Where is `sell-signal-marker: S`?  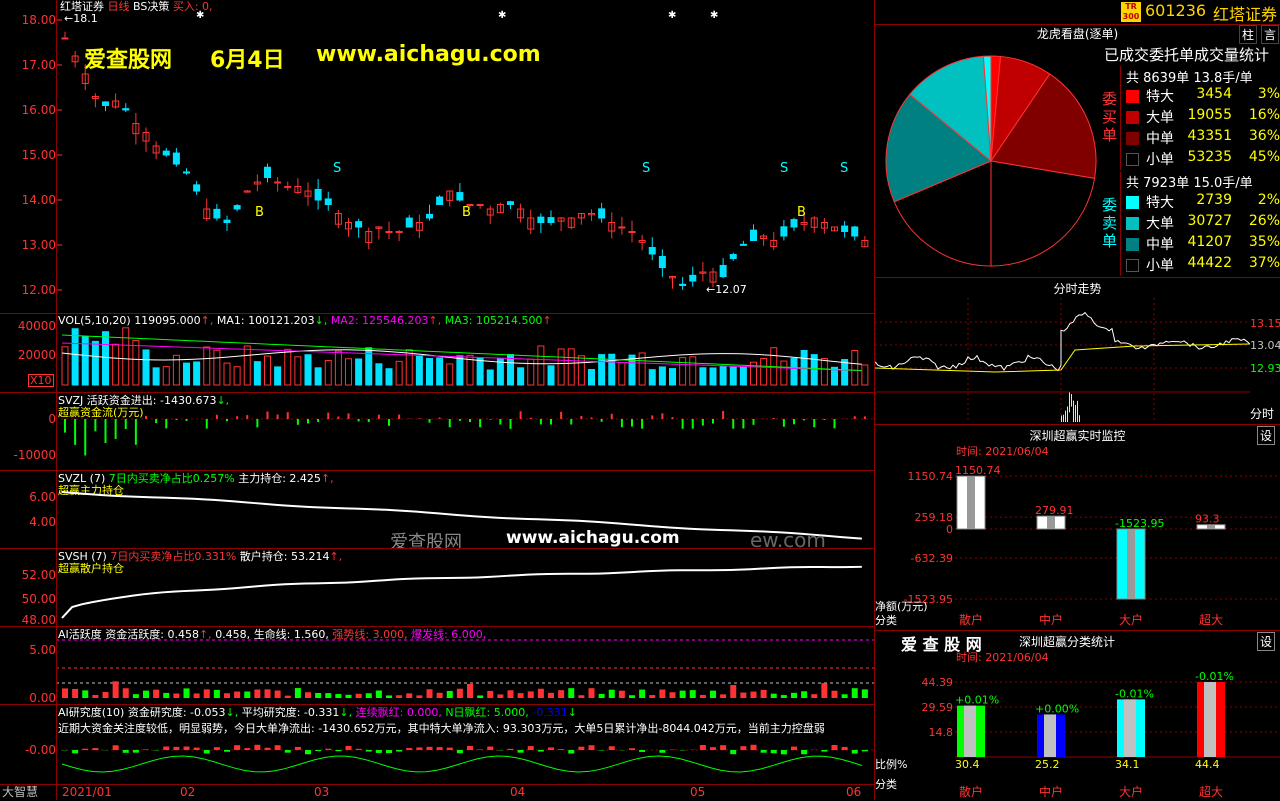 sell-signal-marker: S is located at coordinates (844, 168).